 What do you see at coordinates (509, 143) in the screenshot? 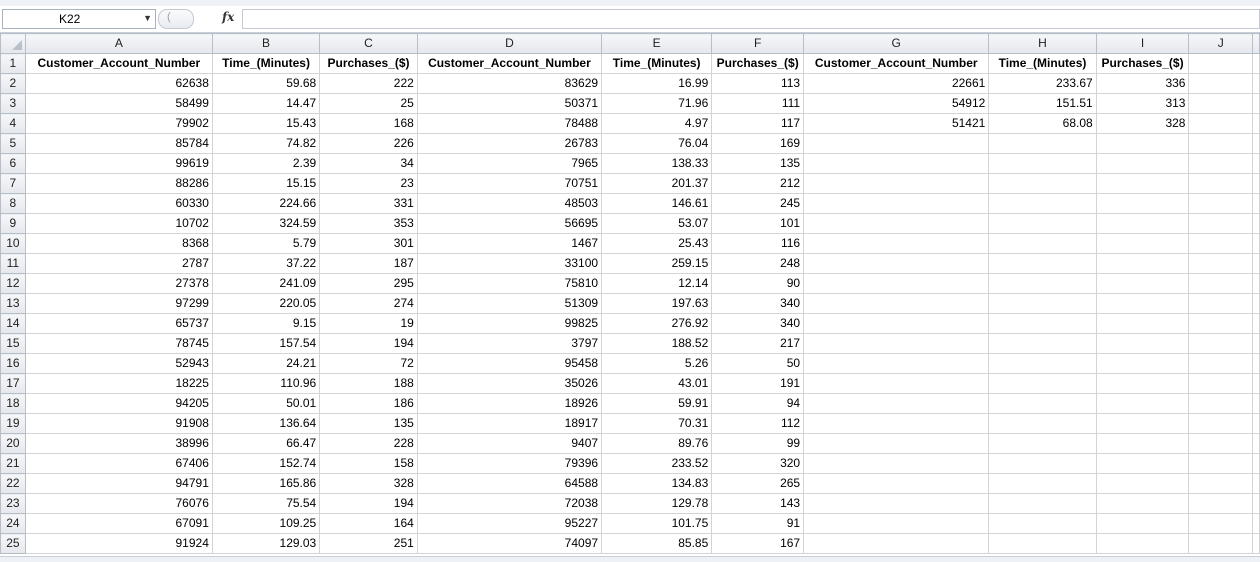
I see `cell-d5: 26783` at bounding box center [509, 143].